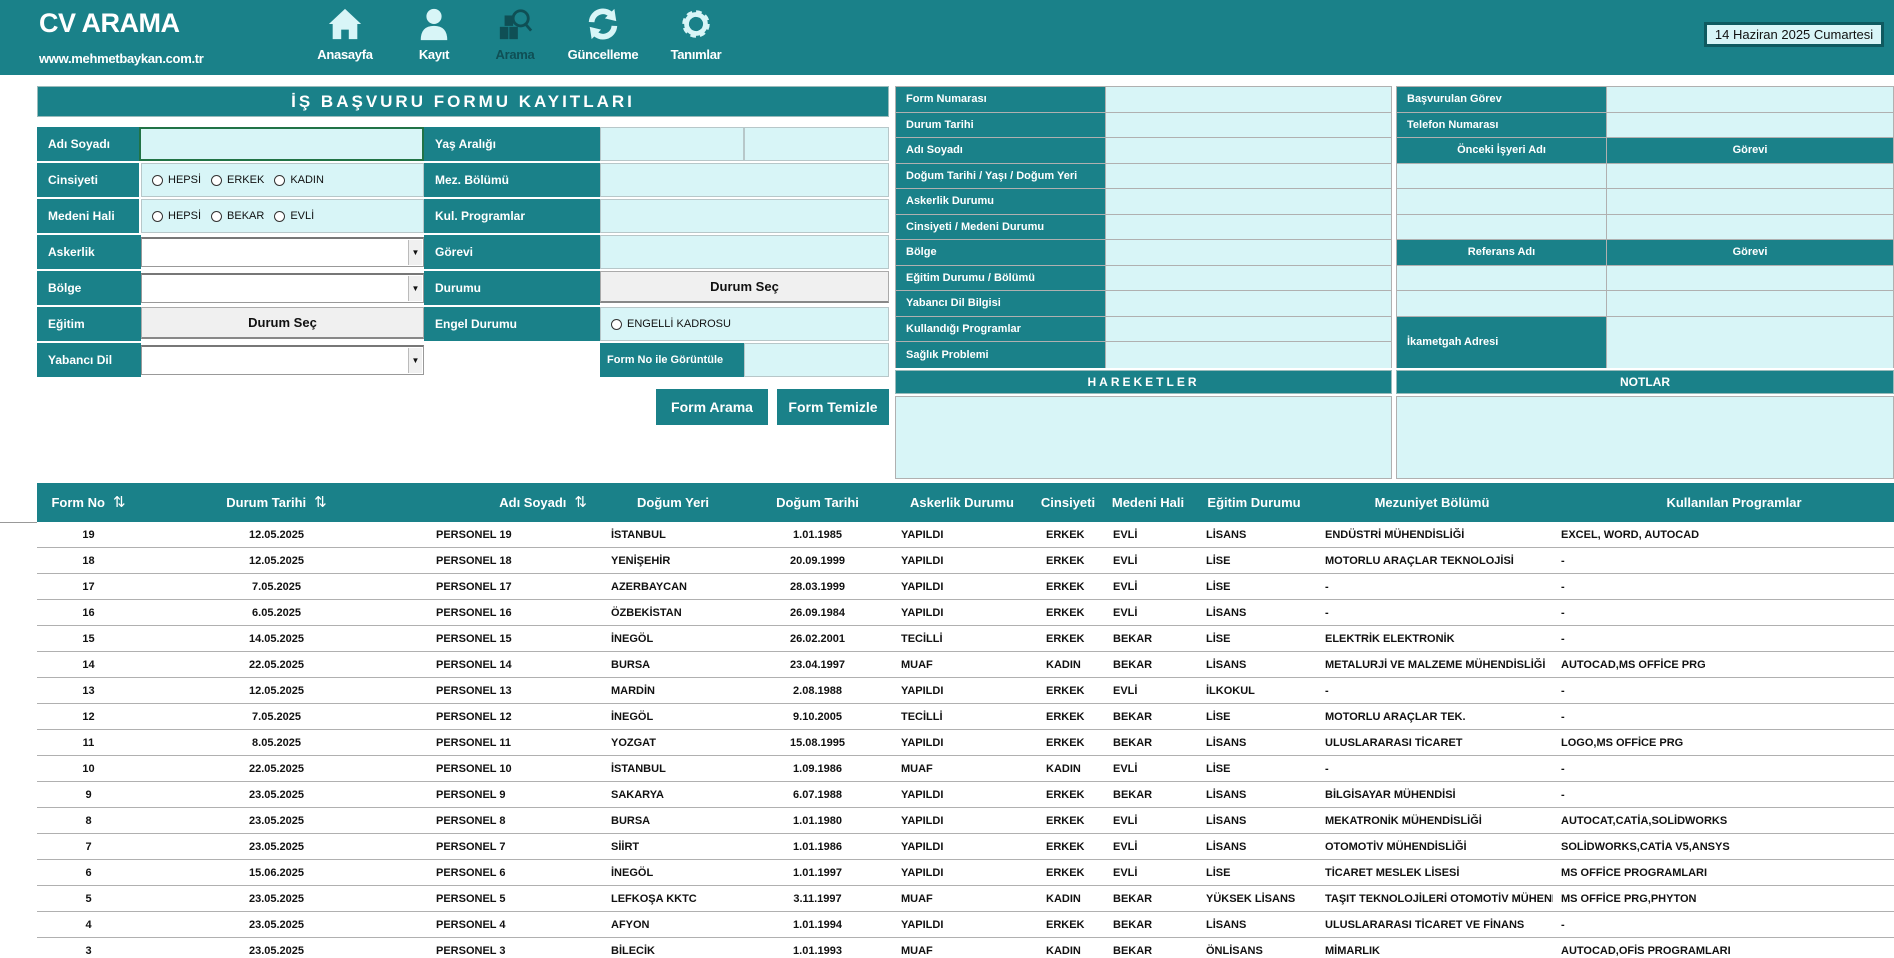  Describe the element at coordinates (1750, 342) in the screenshot. I see `address-value` at that location.